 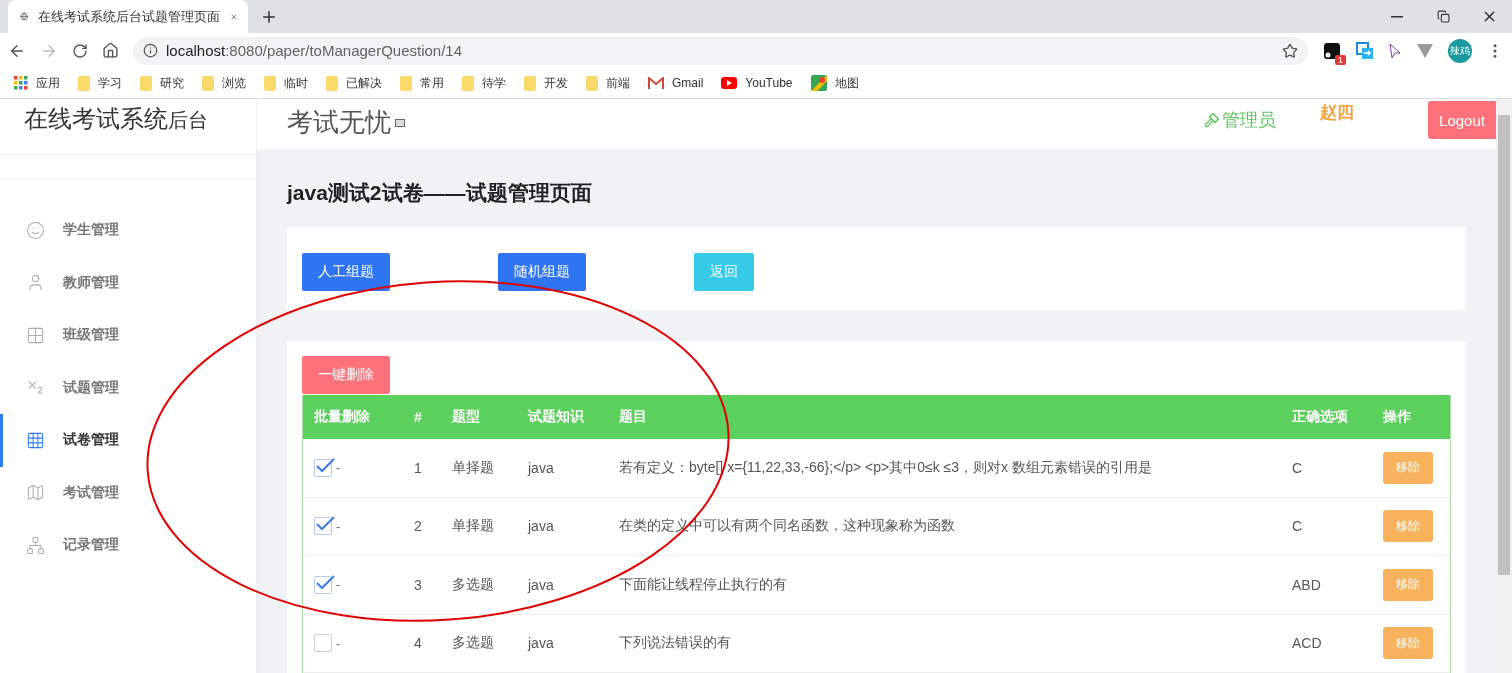 What do you see at coordinates (1397, 16) in the screenshot?
I see `minimize-icon` at bounding box center [1397, 16].